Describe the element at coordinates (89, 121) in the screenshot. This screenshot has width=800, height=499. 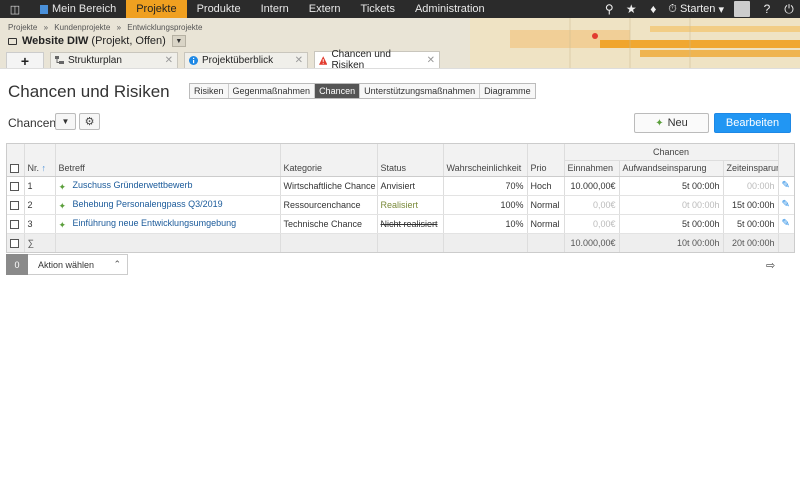
I see `view-settings-button: ⚙` at that location.